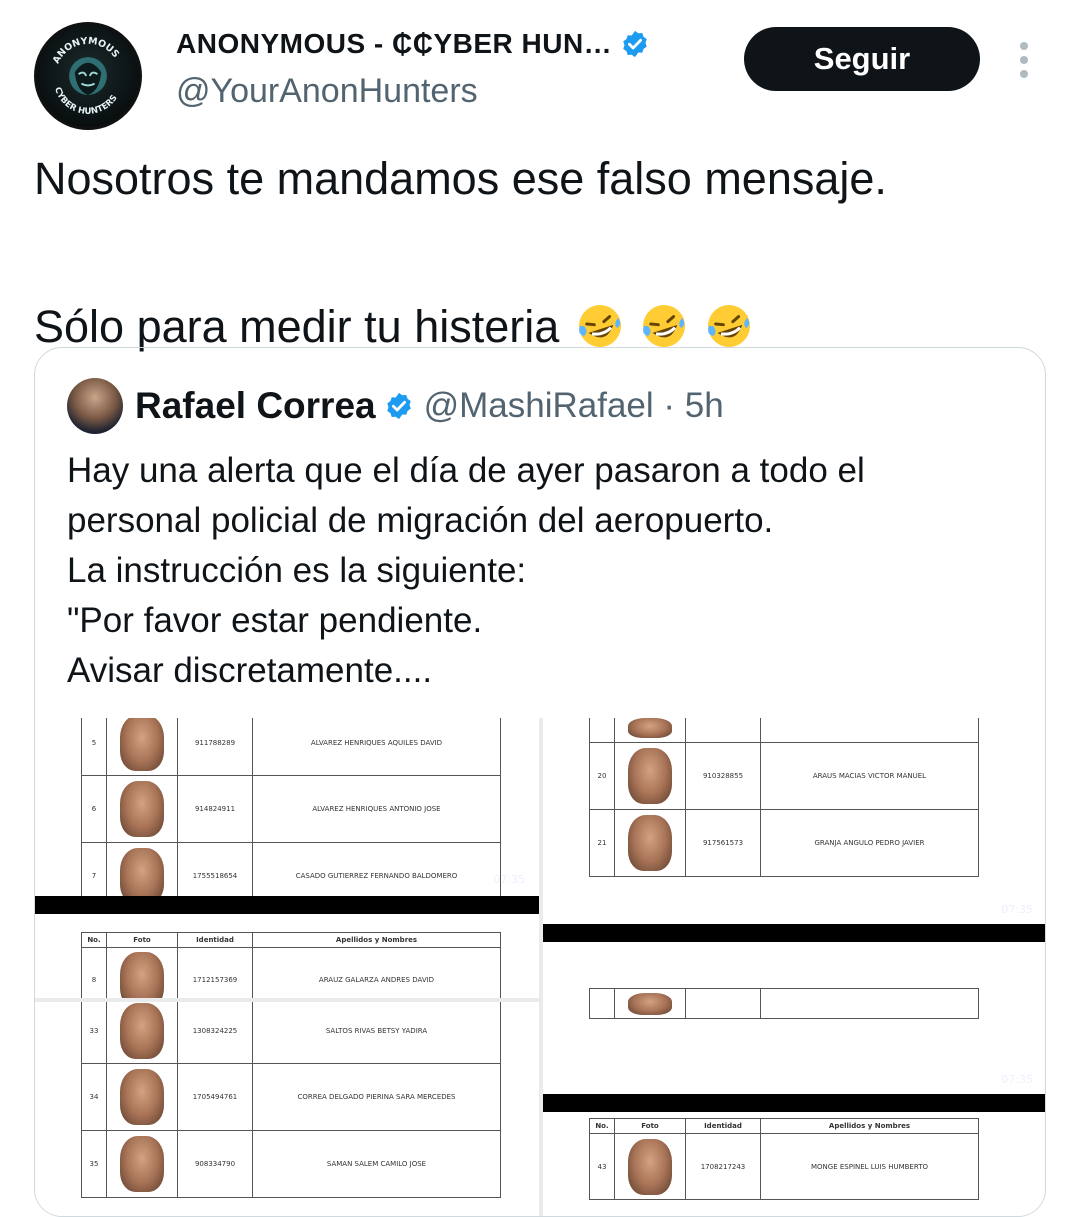 The width and height of the screenshot is (1080, 1217). What do you see at coordinates (95, 406) in the screenshot?
I see `quoted-avatar` at bounding box center [95, 406].